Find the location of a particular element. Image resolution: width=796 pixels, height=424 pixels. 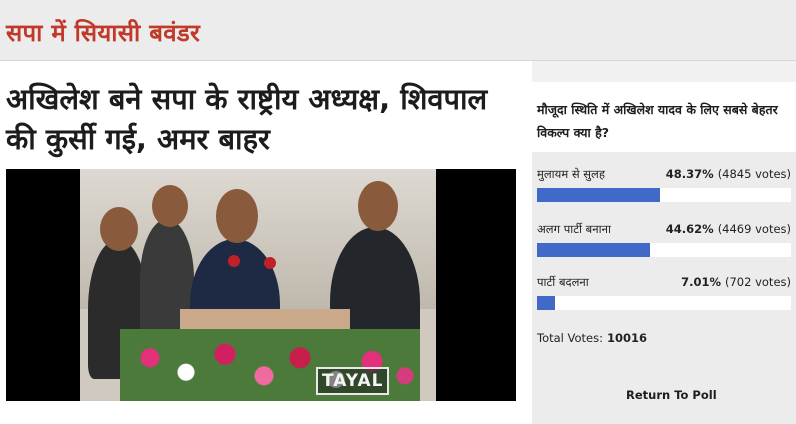

poll-option: अलग पार्टी बनाना 44.62% (4469 votes) is located at coordinates (664, 242).